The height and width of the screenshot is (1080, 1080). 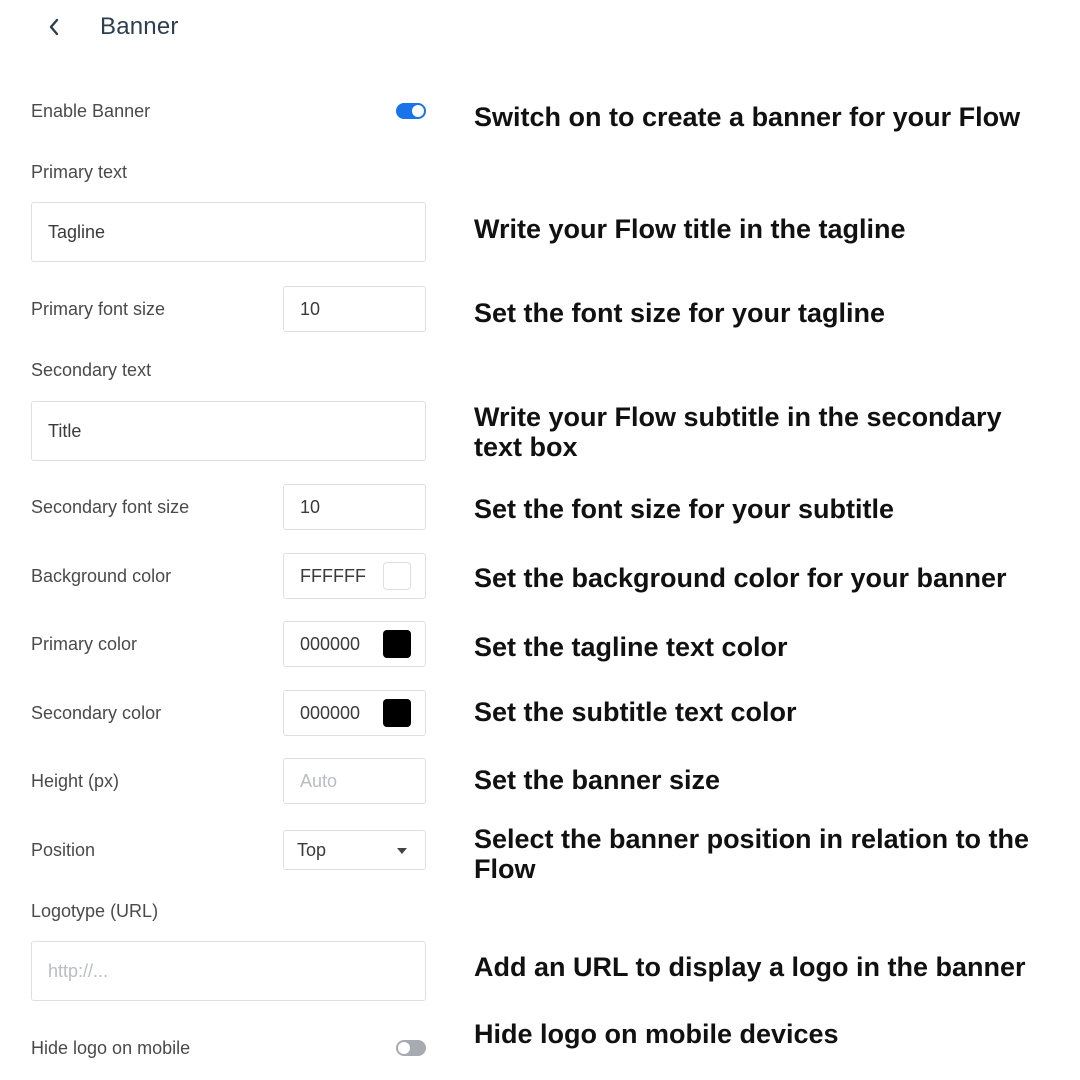 I want to click on background-color-input: FFFFFF, so click(x=354, y=576).